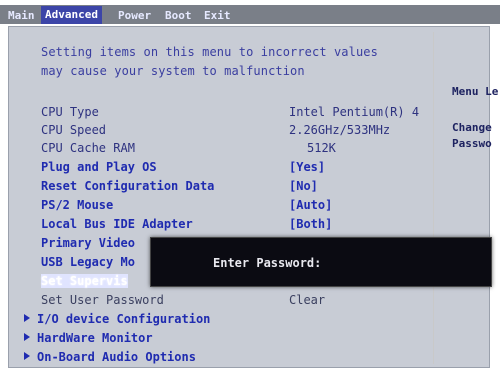  I want to click on item-set-user-password: Set User Password Clear, so click(216, 302).